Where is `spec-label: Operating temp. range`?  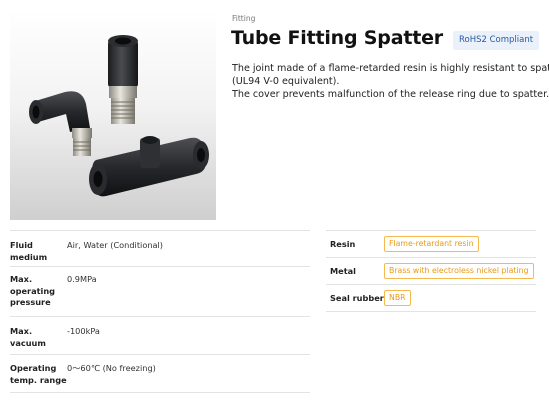
spec-label: Operating temp. range is located at coordinates (38, 374).